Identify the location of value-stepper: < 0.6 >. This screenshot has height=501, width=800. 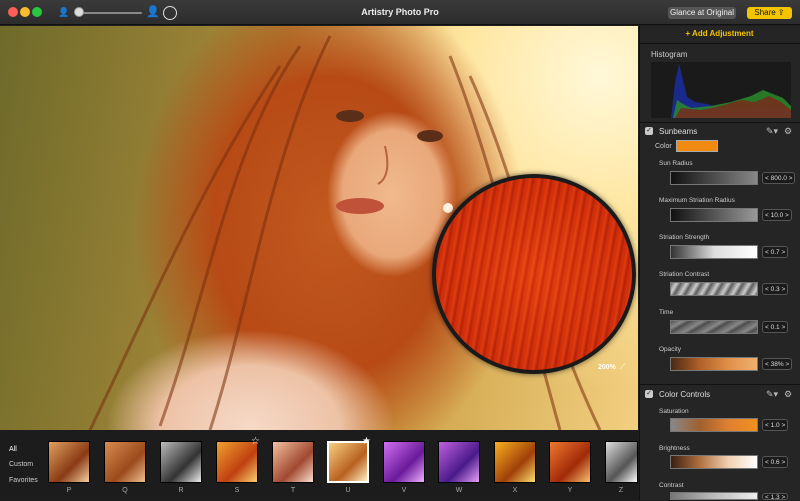
(775, 462).